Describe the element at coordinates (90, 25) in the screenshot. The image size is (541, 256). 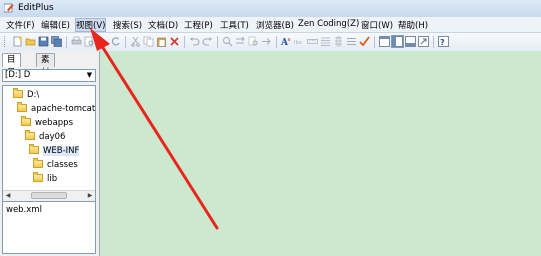
I see `menu-view: 视图(V)` at that location.